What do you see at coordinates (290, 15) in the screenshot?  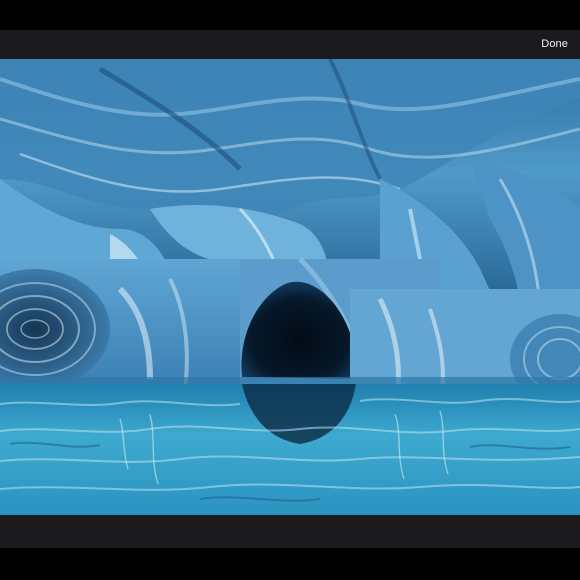 I see `status-strip` at bounding box center [290, 15].